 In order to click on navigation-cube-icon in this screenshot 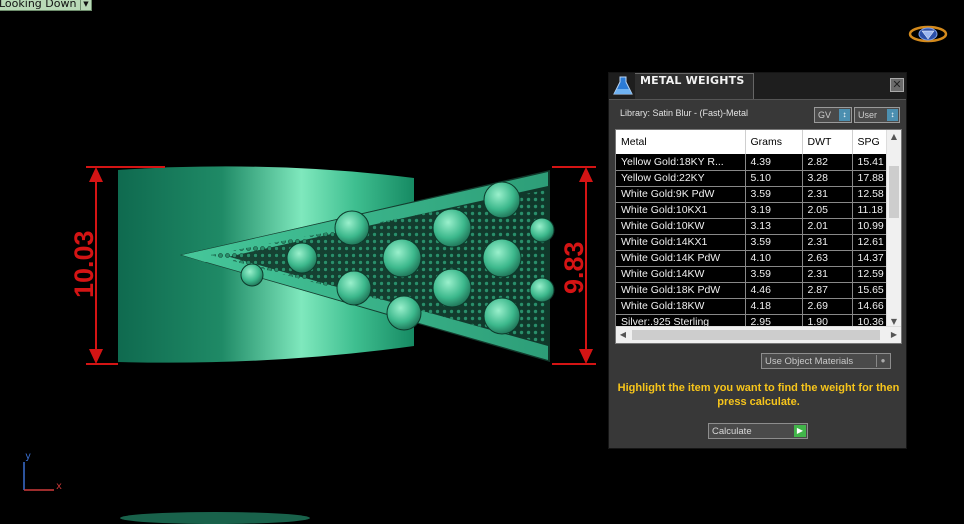, I will do `click(928, 34)`.